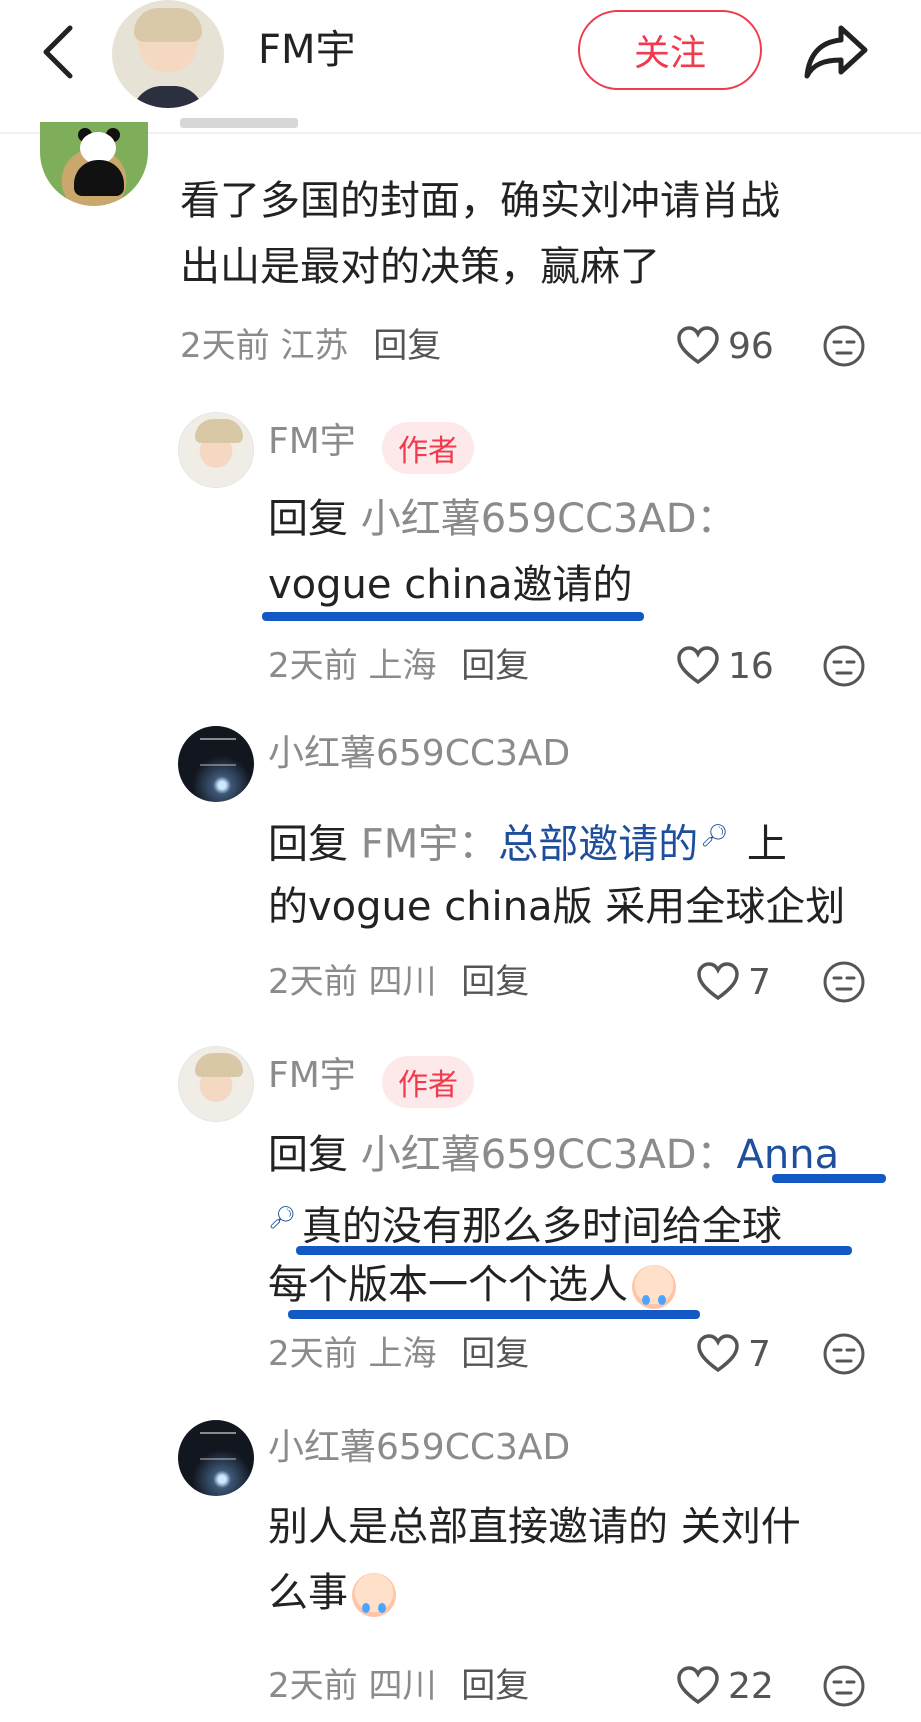 The height and width of the screenshot is (1722, 921). I want to click on comment-text-line: 的vogue china版 采用全球企划, so click(557, 907).